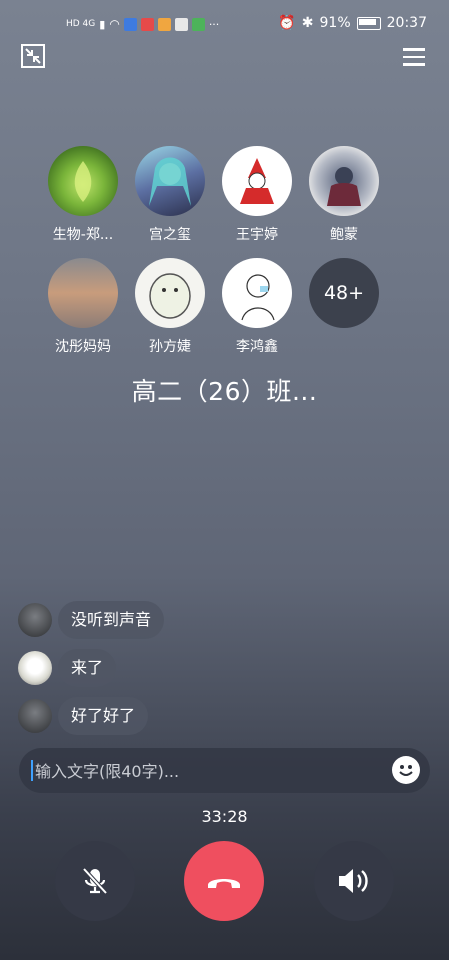  What do you see at coordinates (414, 57) in the screenshot?
I see `menu-icon` at bounding box center [414, 57].